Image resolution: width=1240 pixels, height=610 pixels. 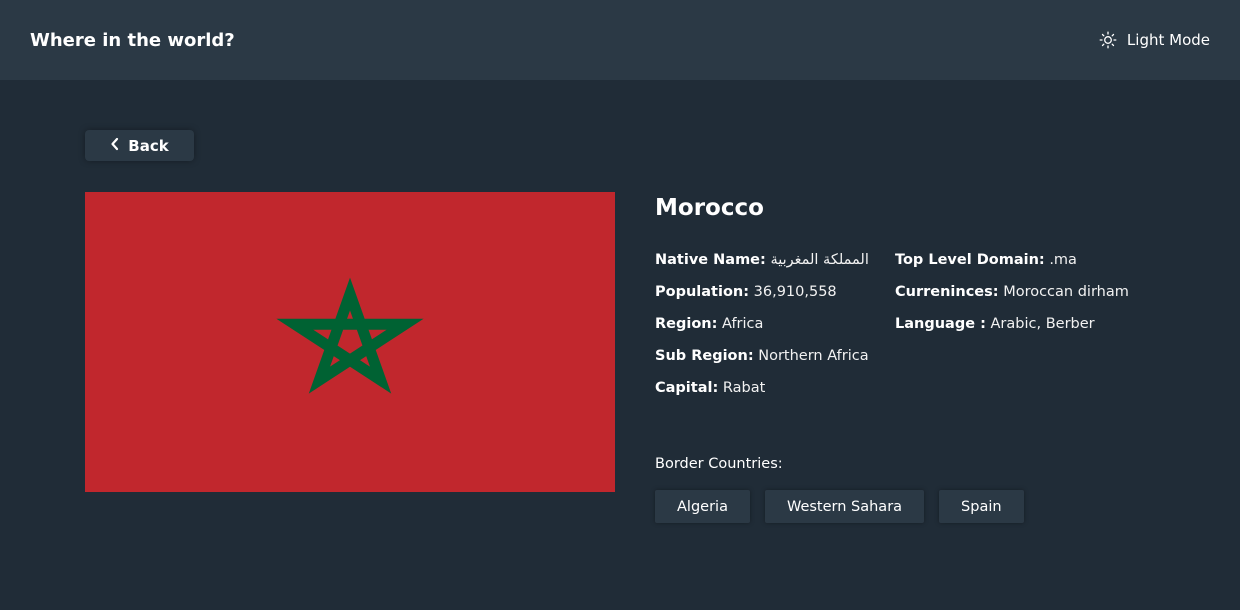 What do you see at coordinates (813, 356) in the screenshot?
I see `info-value: Northern Africa` at bounding box center [813, 356].